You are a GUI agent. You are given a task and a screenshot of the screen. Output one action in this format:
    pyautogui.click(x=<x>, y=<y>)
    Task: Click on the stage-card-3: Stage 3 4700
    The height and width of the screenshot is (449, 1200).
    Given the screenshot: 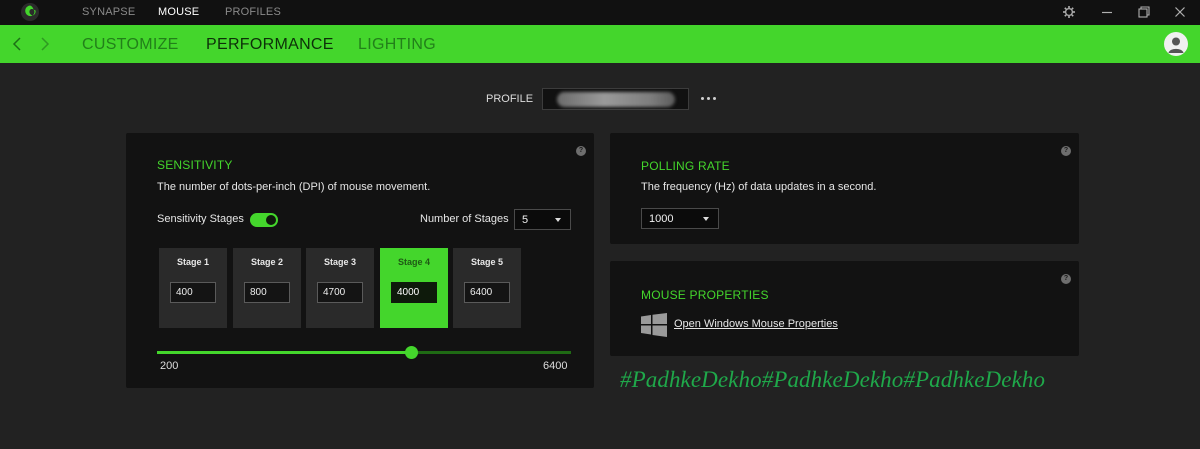 What is the action you would take?
    pyautogui.click(x=340, y=288)
    